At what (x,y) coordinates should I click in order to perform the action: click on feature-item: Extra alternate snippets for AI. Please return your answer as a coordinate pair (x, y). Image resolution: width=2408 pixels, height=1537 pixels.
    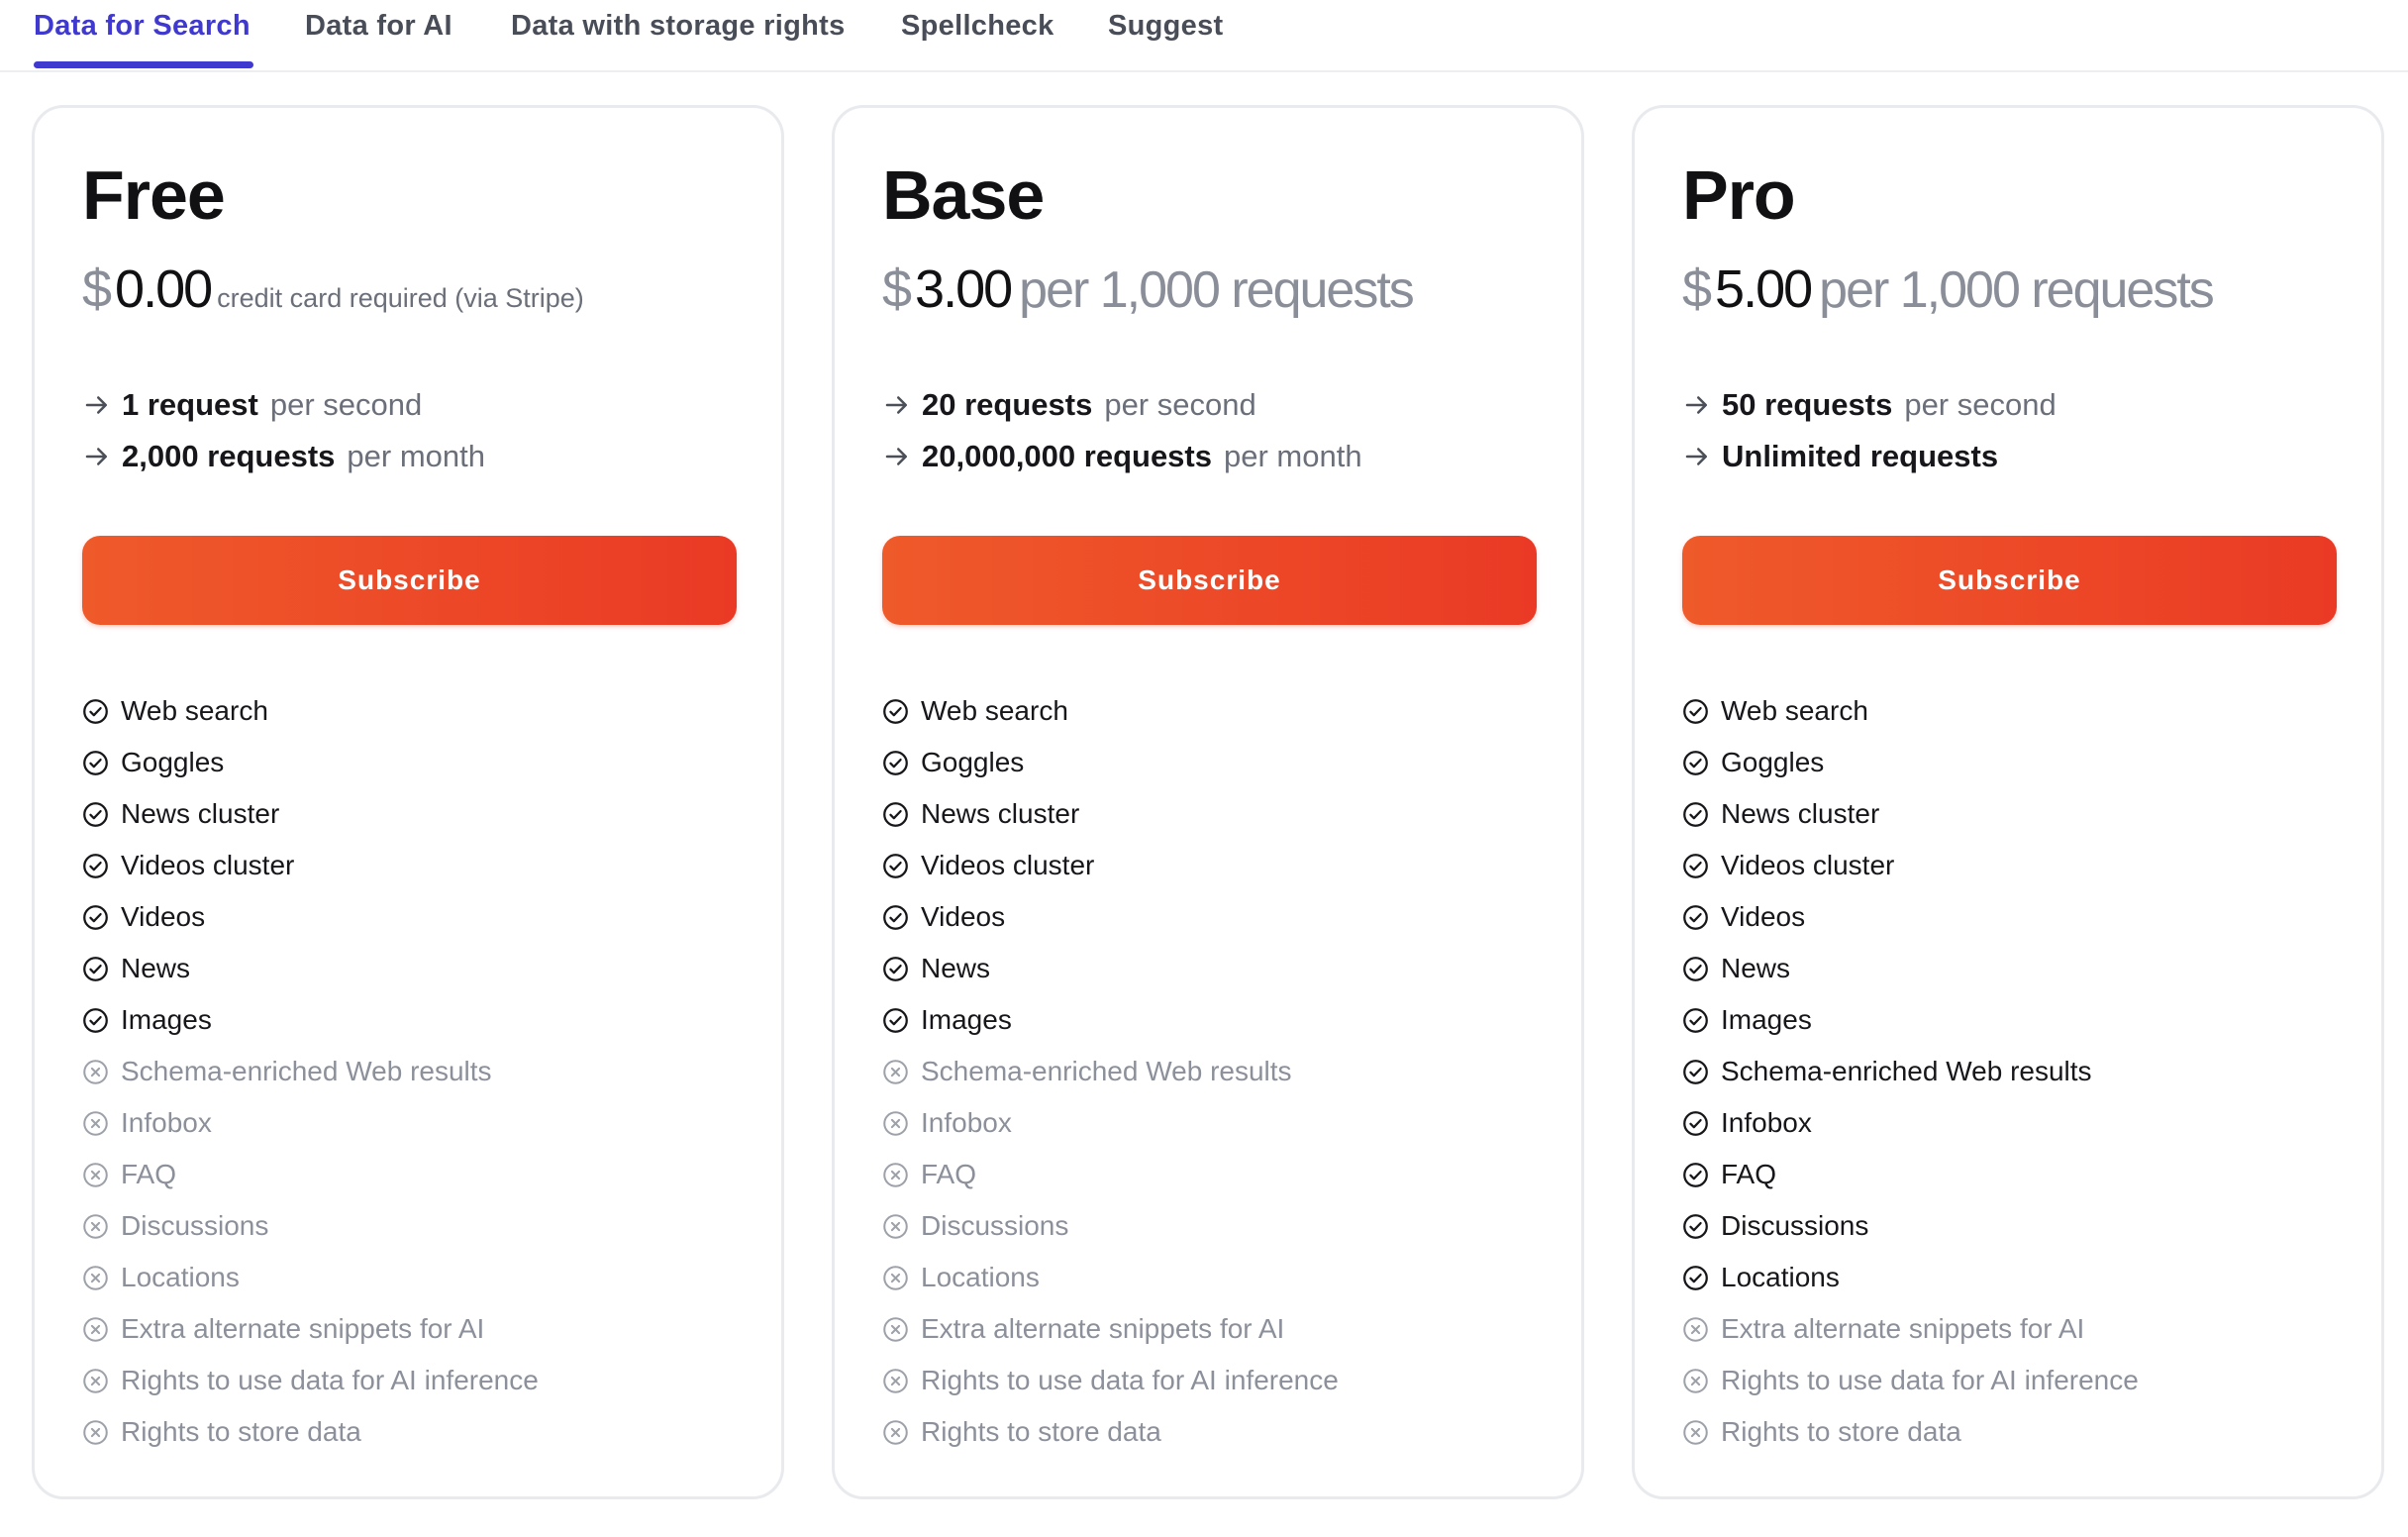
    Looking at the image, I should click on (1110, 1329).